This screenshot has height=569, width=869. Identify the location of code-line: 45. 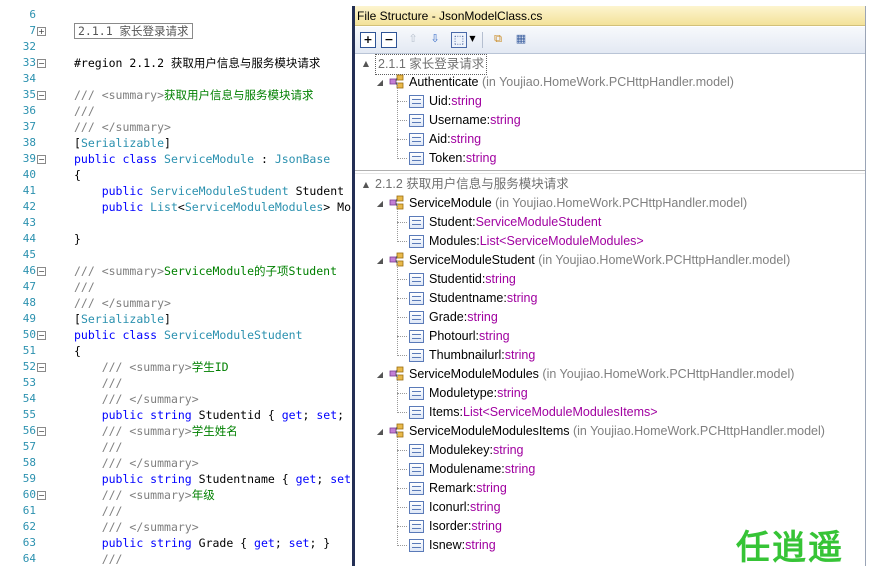
(176, 255).